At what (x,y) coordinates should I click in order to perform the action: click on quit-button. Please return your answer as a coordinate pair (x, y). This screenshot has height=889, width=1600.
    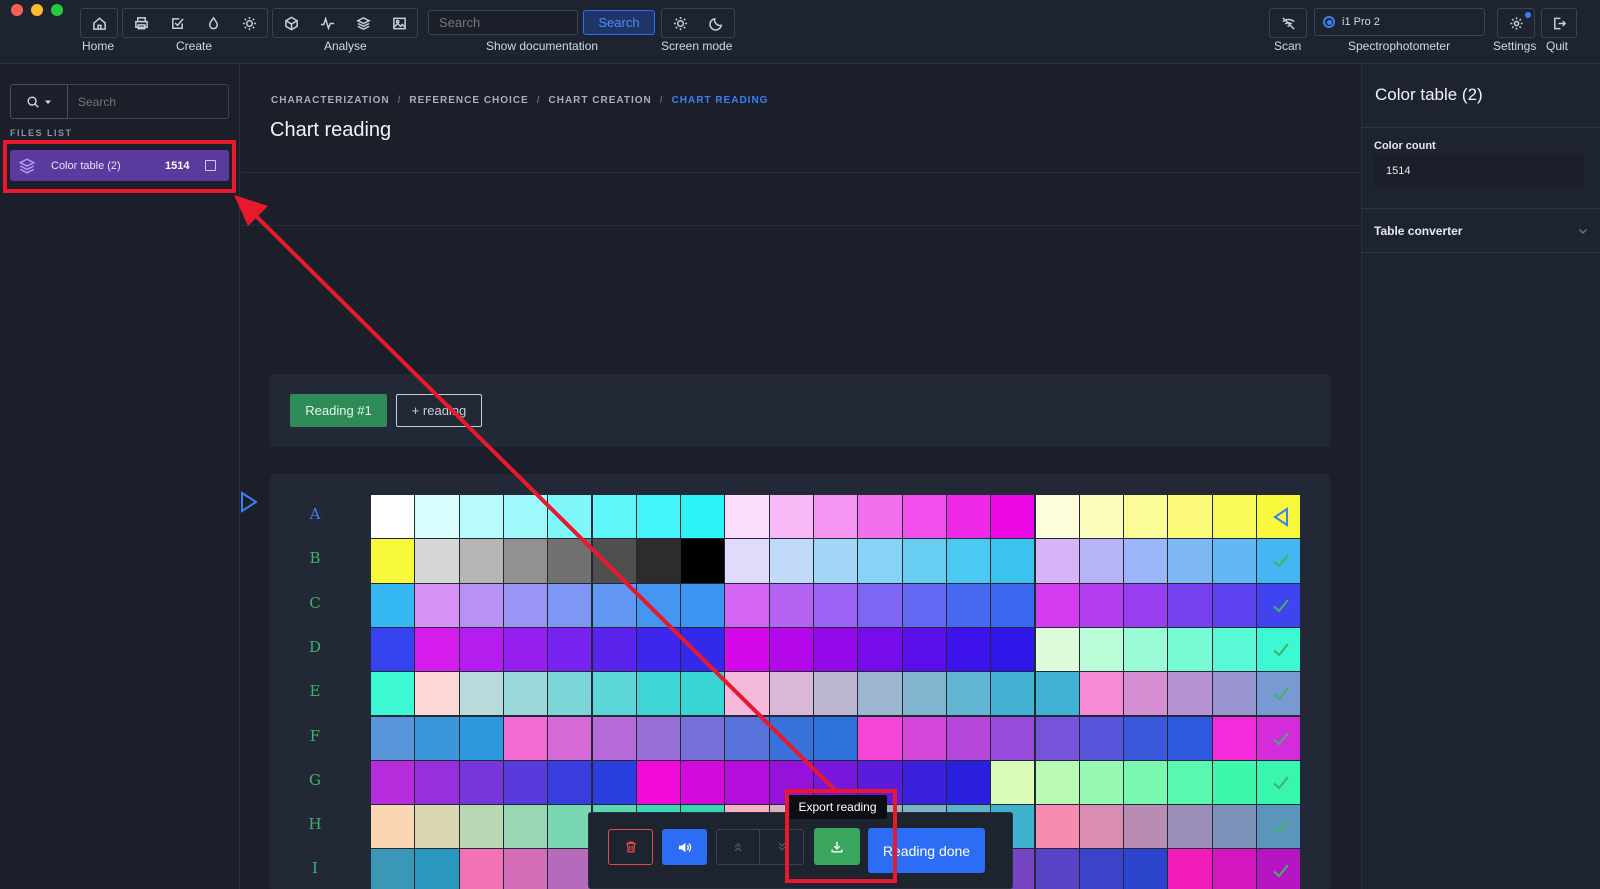
    Looking at the image, I should click on (1559, 23).